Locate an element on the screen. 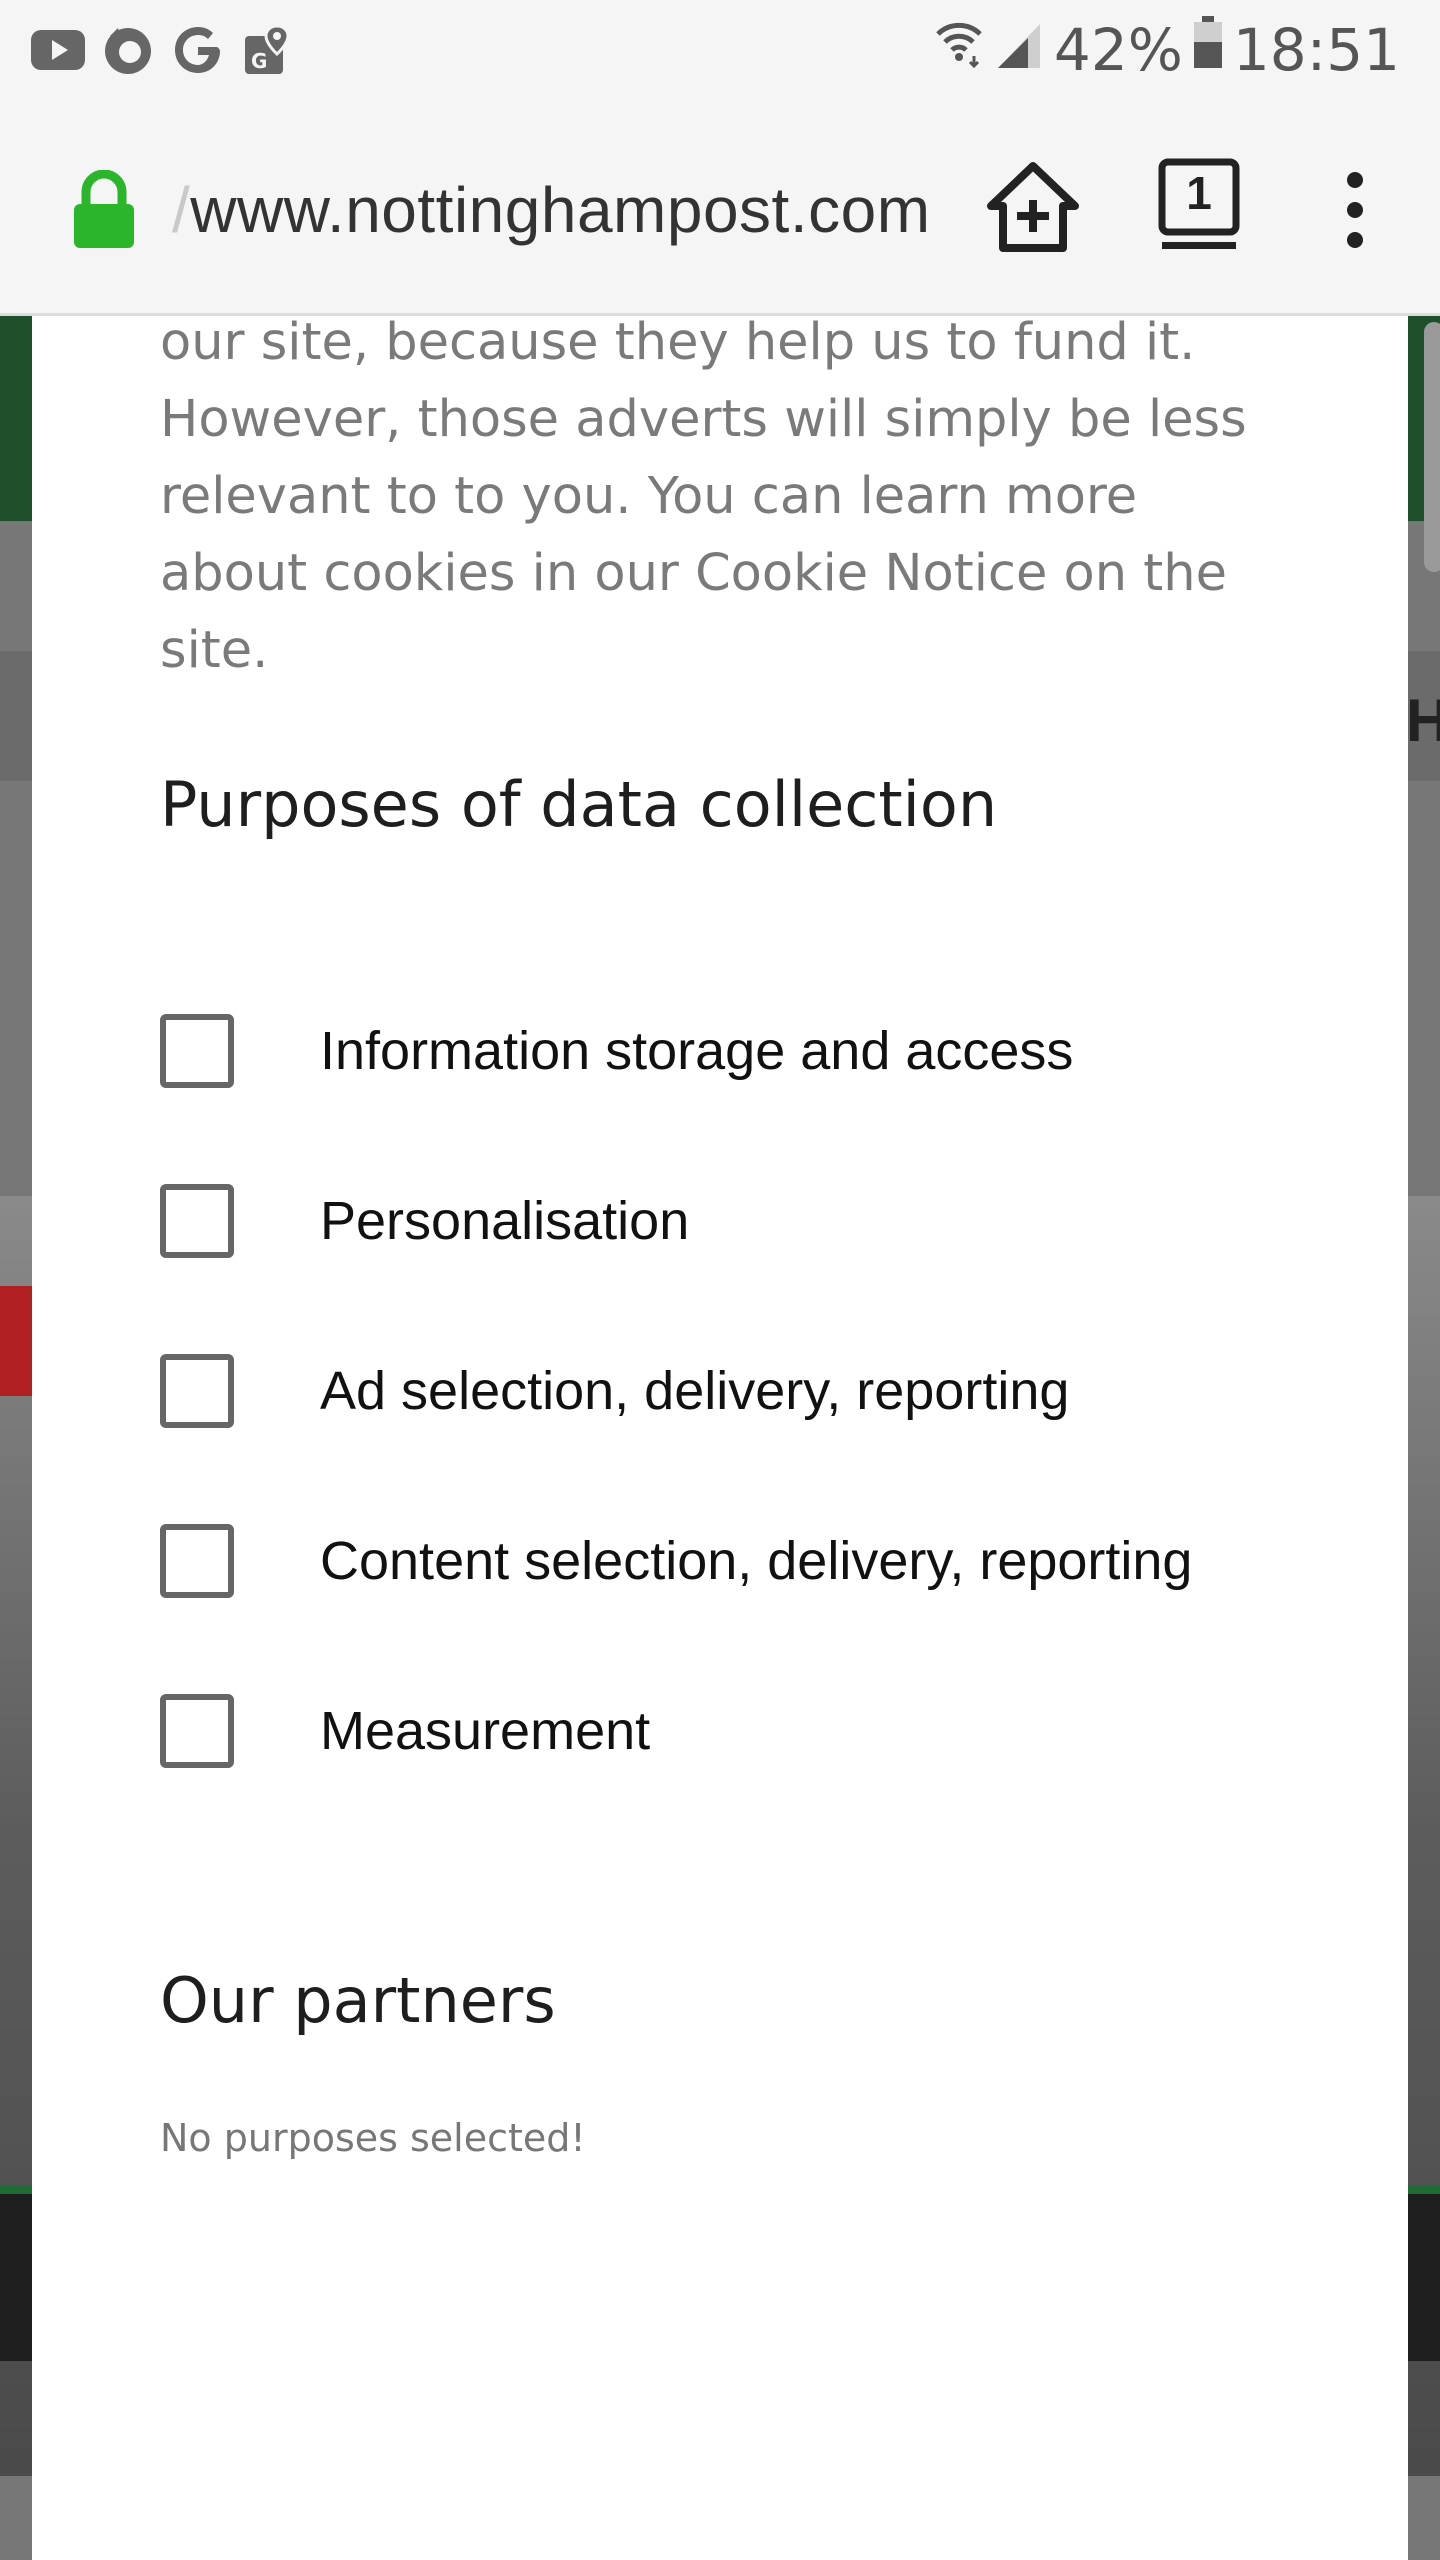  purpose-item-personalisation: Personalisation is located at coordinates (735, 1221).